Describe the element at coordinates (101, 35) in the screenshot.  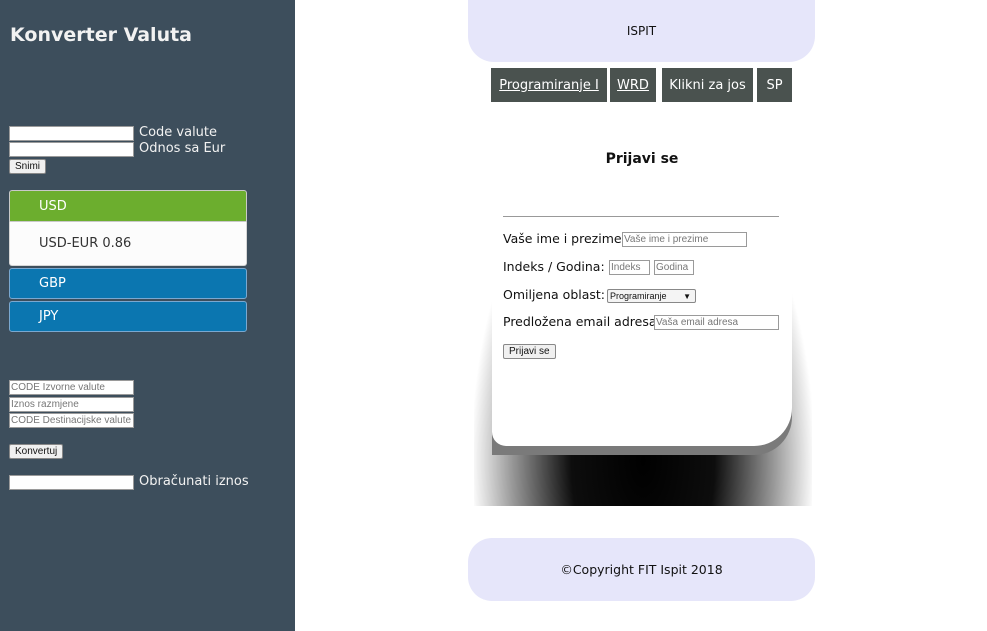
I see `app-title: Konverter Valuta` at that location.